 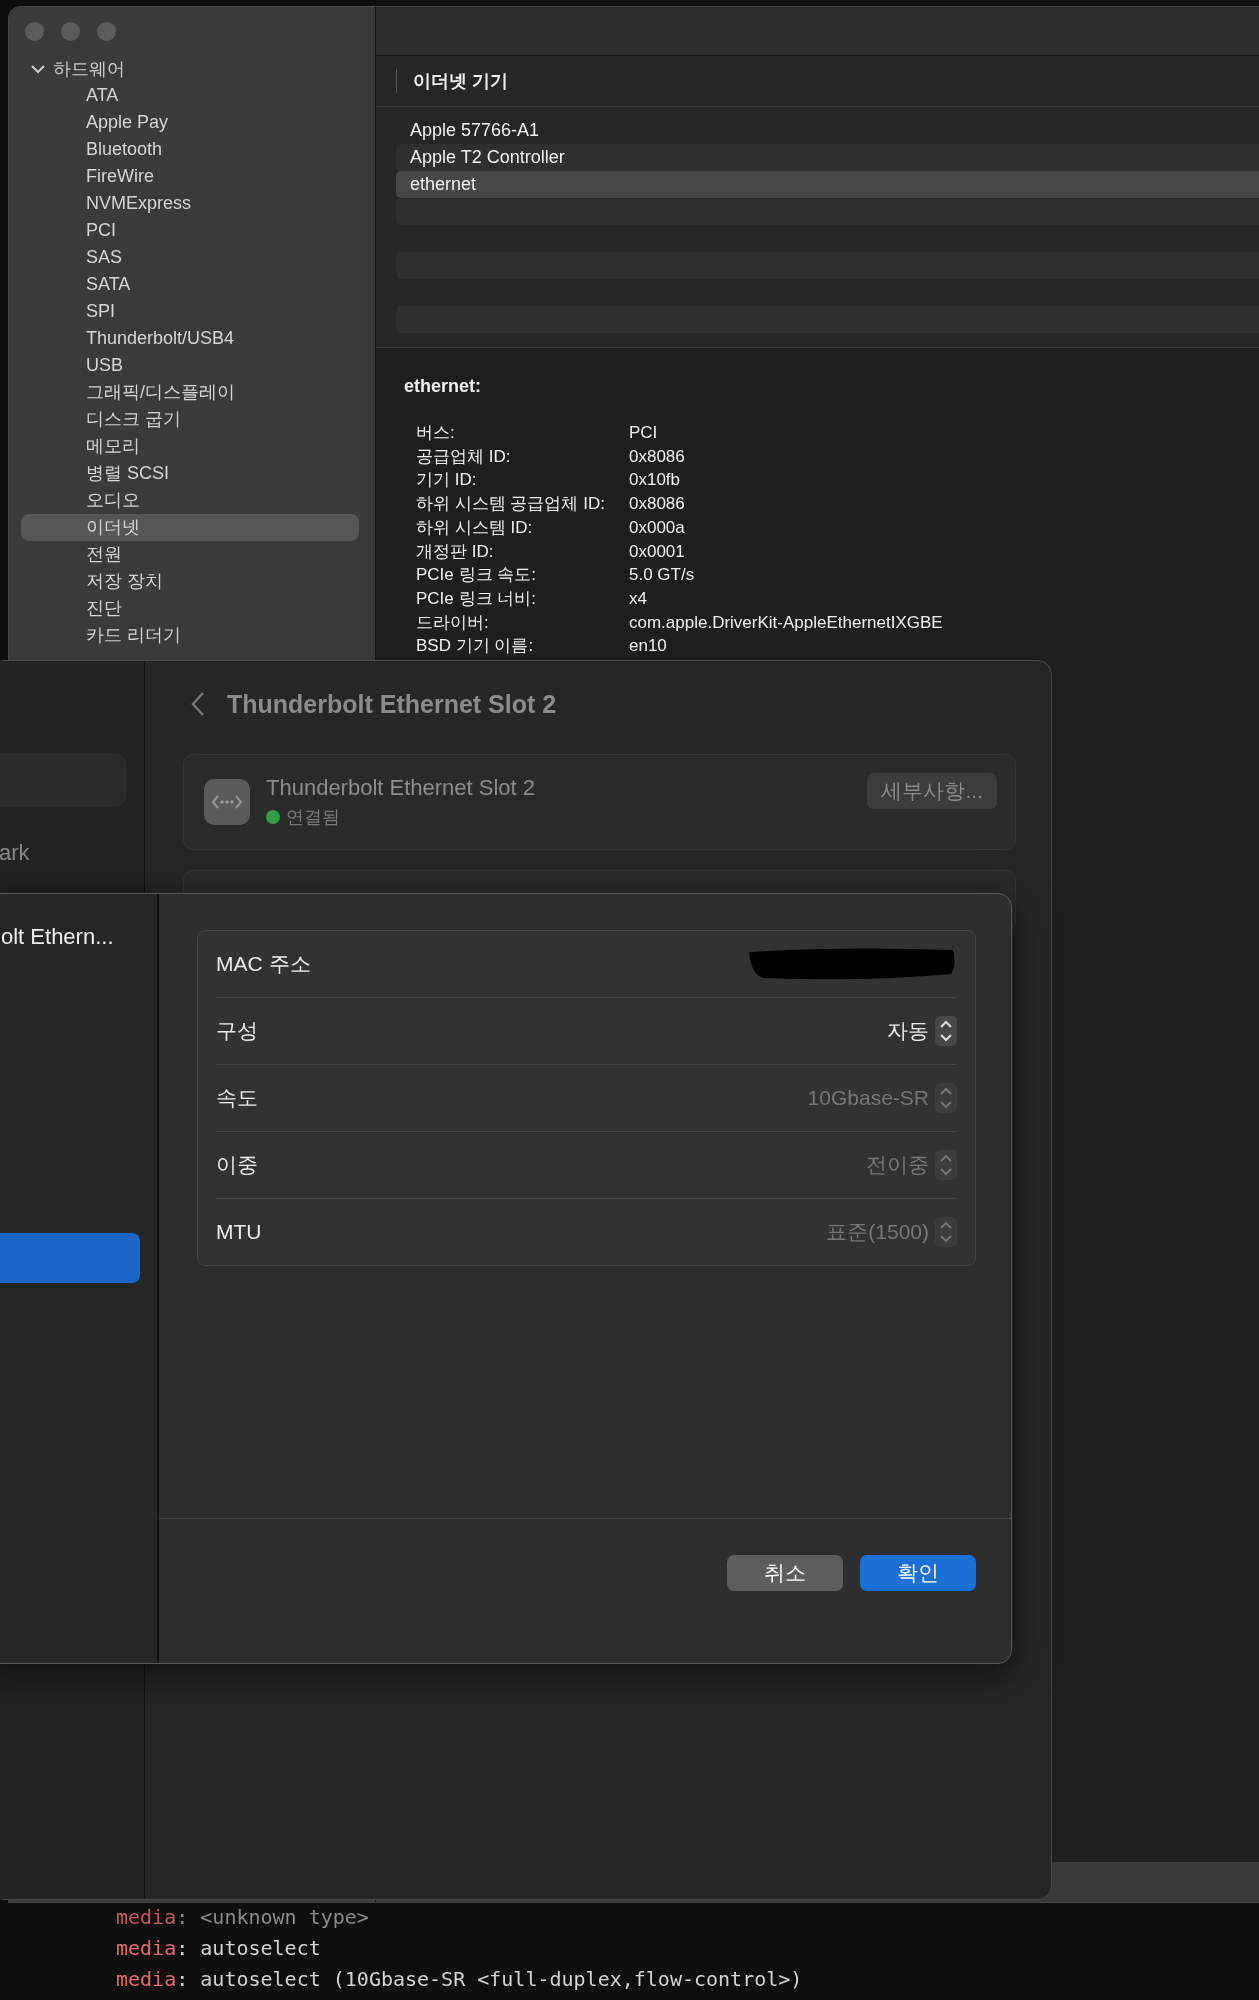 I want to click on interface-name: Thunderbolt Ethernet Slot 2, so click(x=401, y=788).